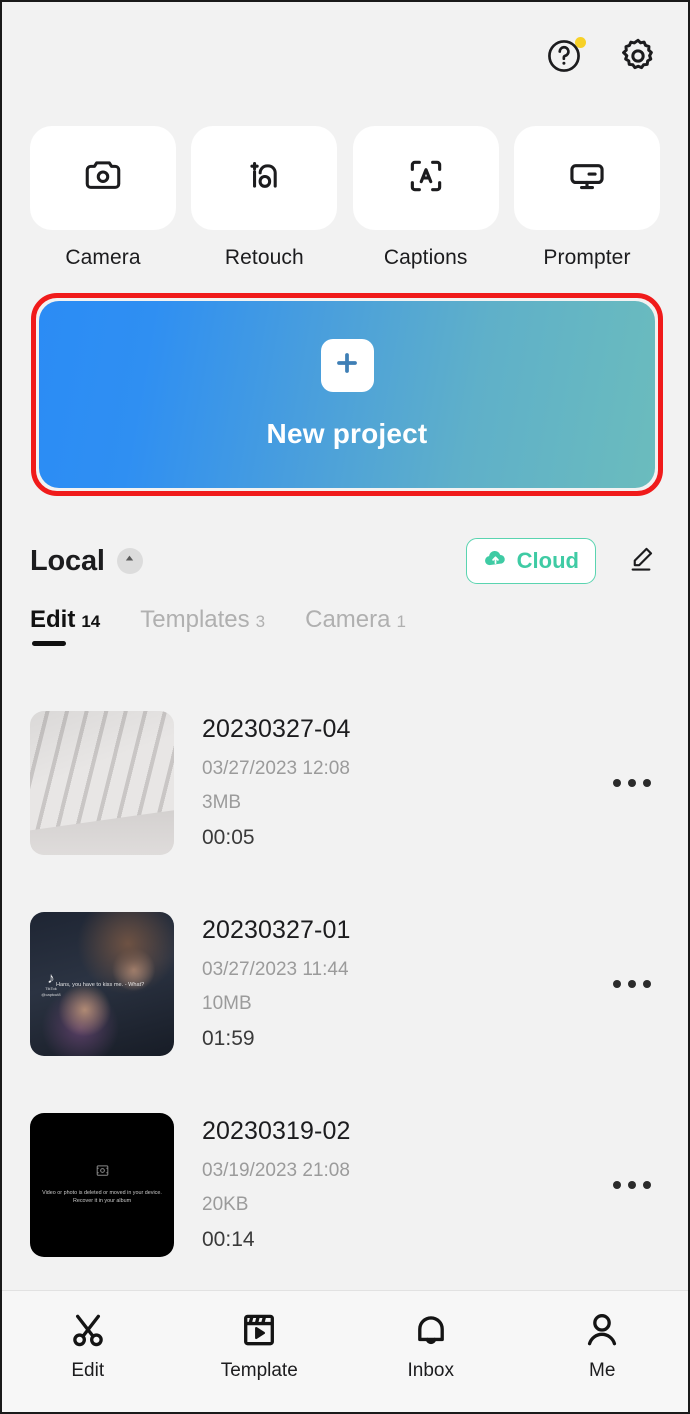 The height and width of the screenshot is (1414, 690). Describe the element at coordinates (348, 619) in the screenshot. I see `tab-camera-label: Camera` at that location.